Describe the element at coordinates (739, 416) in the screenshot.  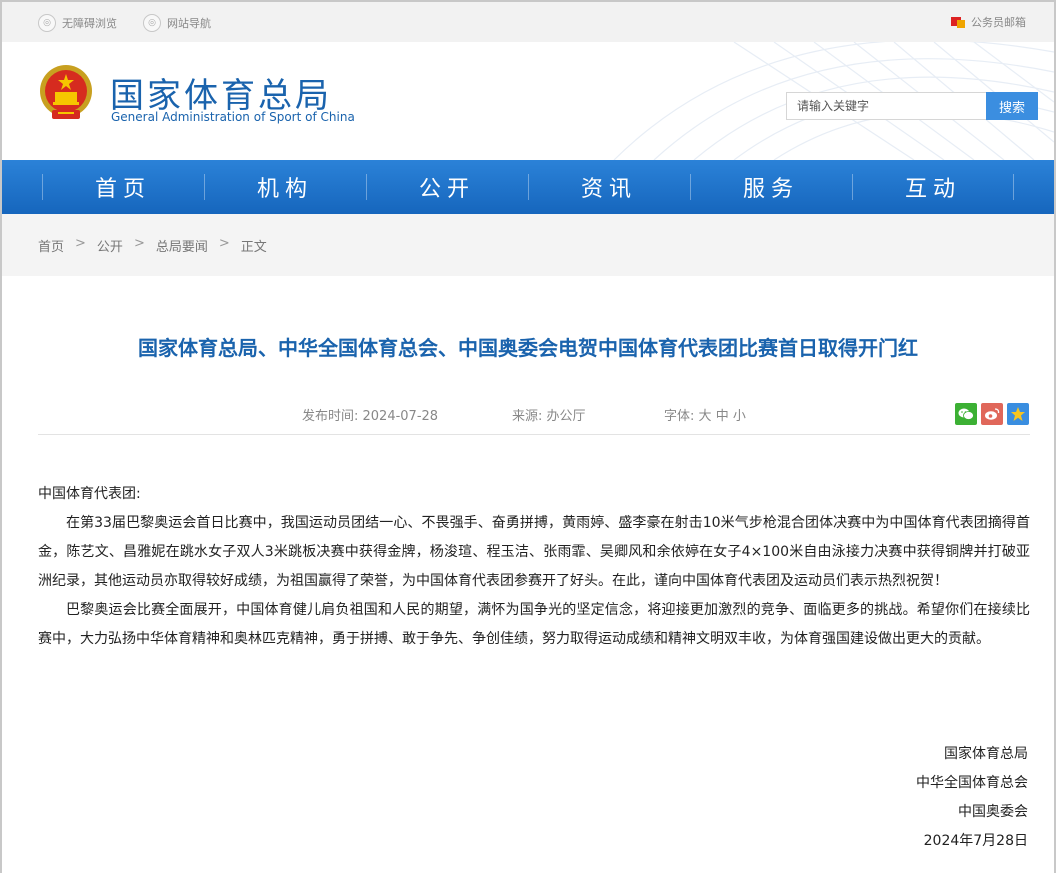
I see `font-size-small: 小` at that location.